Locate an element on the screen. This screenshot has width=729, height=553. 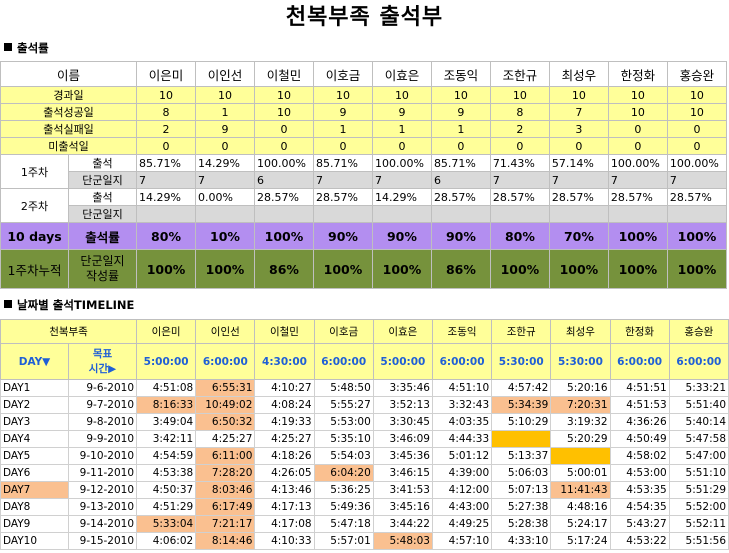
week-rate-cell: 14.29% is located at coordinates (225, 163).